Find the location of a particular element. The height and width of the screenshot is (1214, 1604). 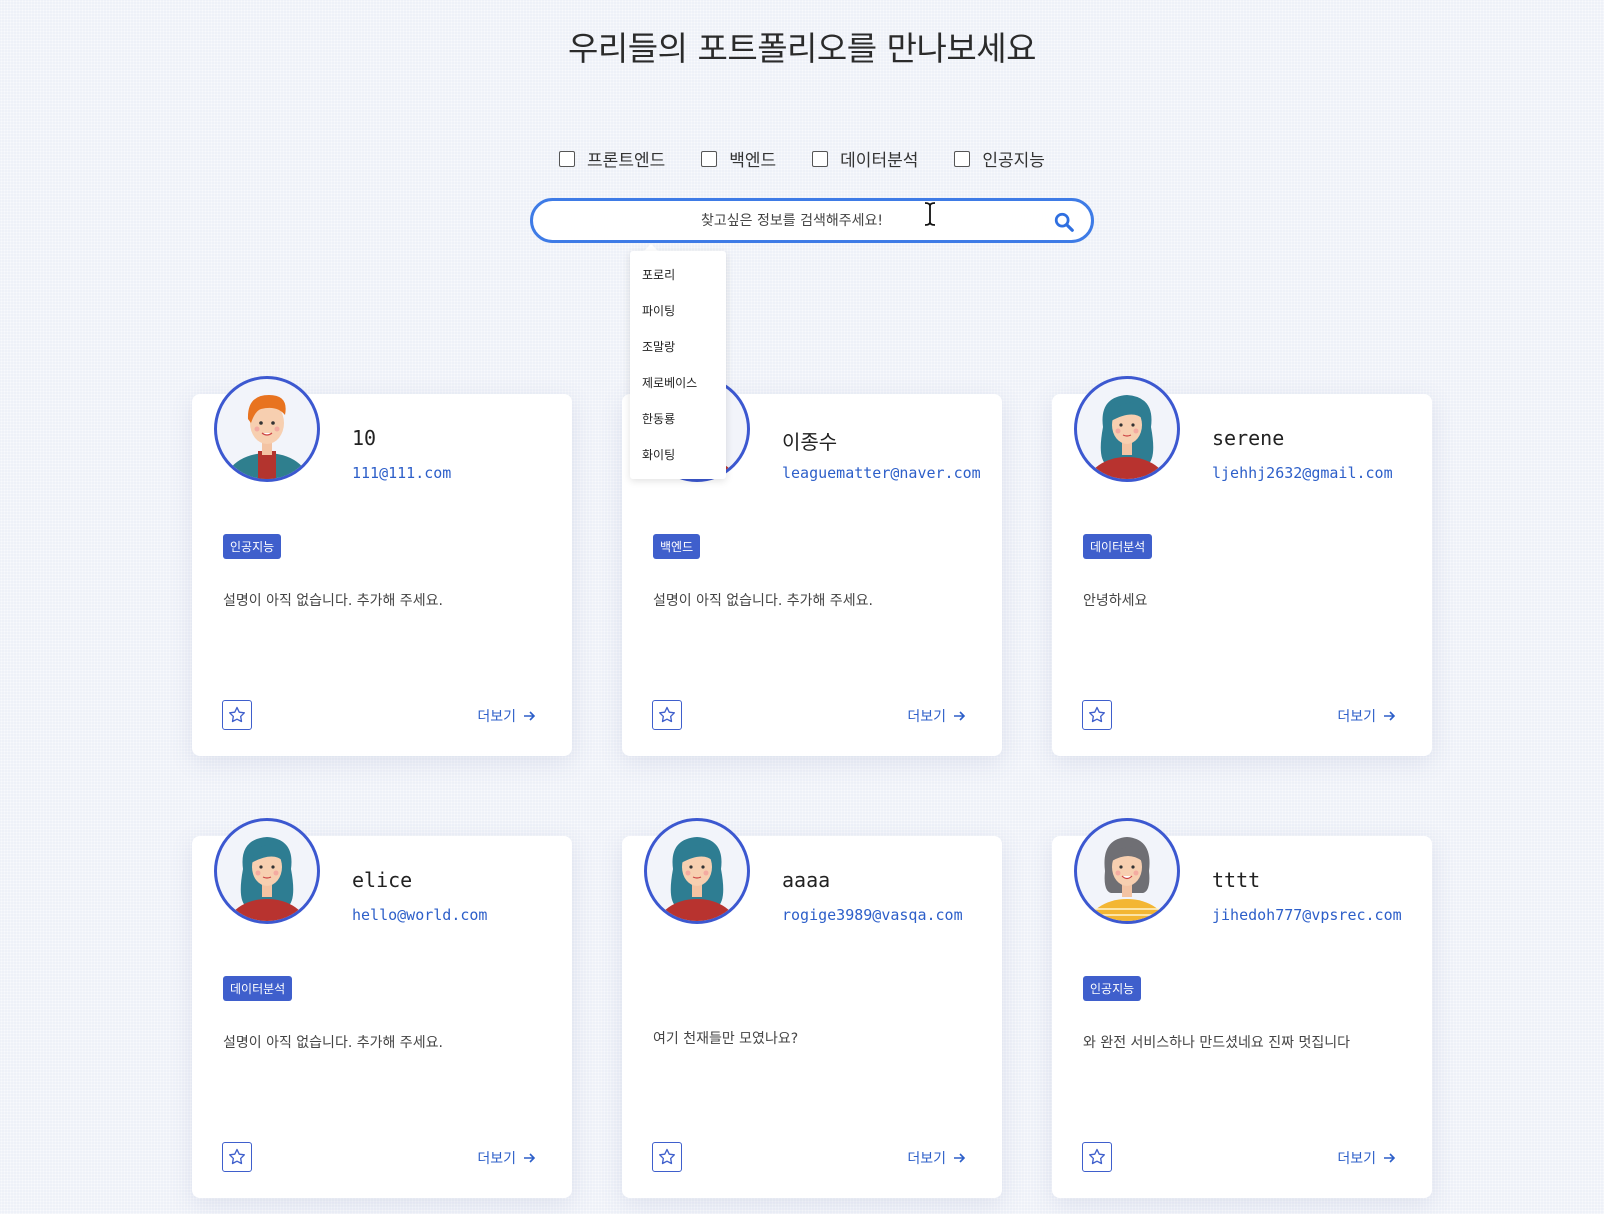

card-name: 이종수 is located at coordinates (810, 442).